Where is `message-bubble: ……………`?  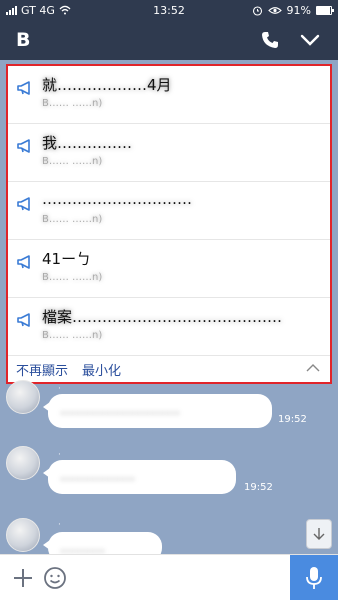 message-bubble: …………… is located at coordinates (139, 477).